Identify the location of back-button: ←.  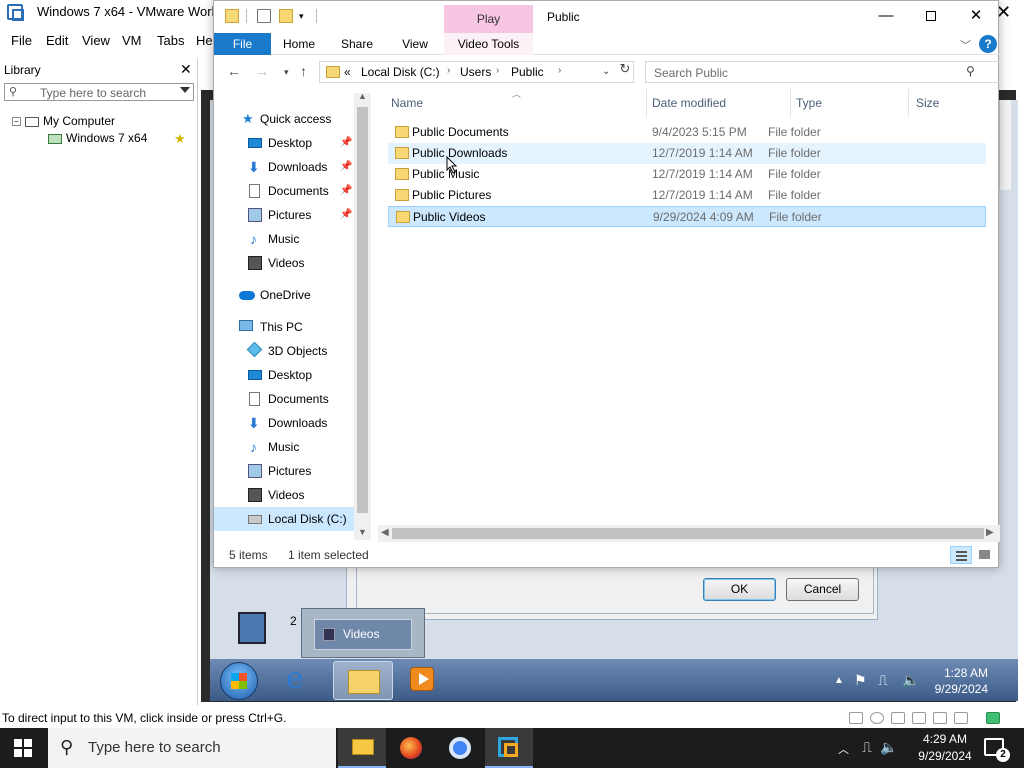
(234, 71).